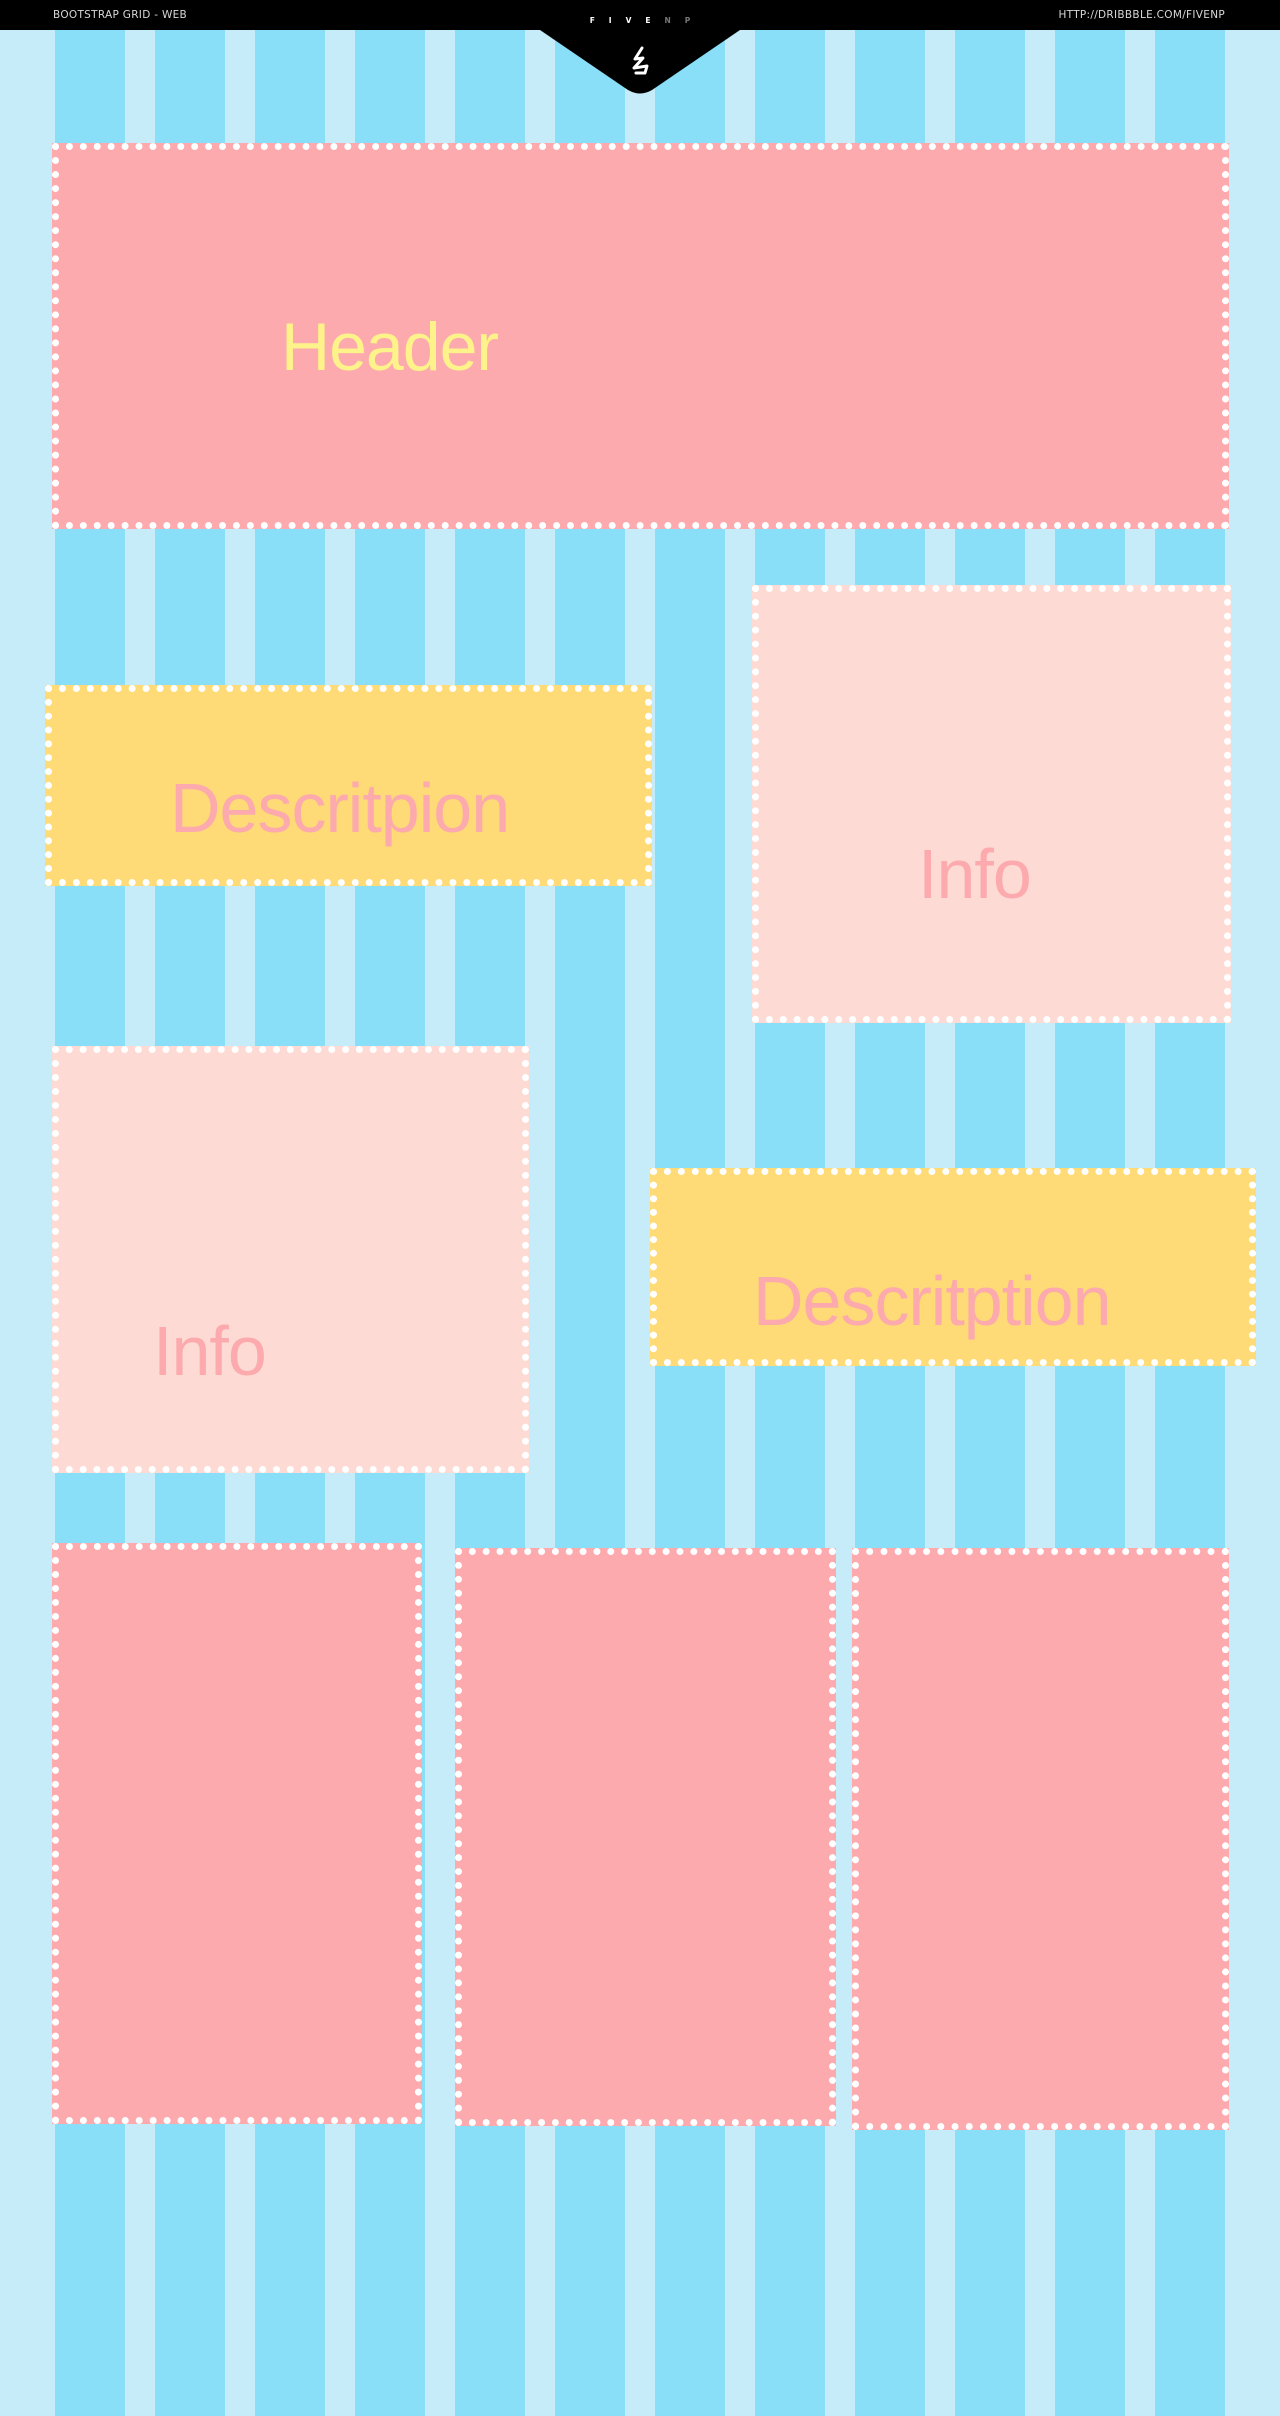 This screenshot has height=2416, width=1280. I want to click on dribbble-link: HTTP://DRIBBBLE.COM/FIVENP, so click(1141, 15).